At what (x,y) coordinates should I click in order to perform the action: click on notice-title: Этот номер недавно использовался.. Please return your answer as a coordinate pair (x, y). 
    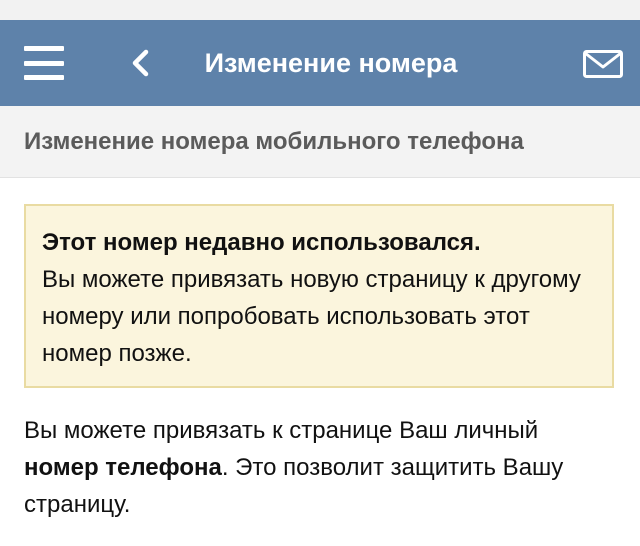
    Looking at the image, I should click on (261, 242).